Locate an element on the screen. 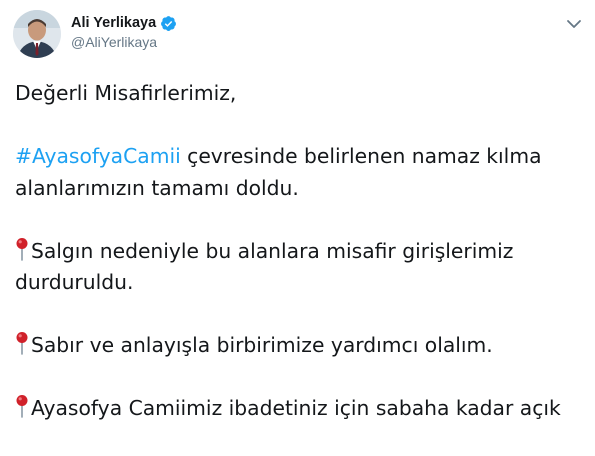  avatar is located at coordinates (37, 34).